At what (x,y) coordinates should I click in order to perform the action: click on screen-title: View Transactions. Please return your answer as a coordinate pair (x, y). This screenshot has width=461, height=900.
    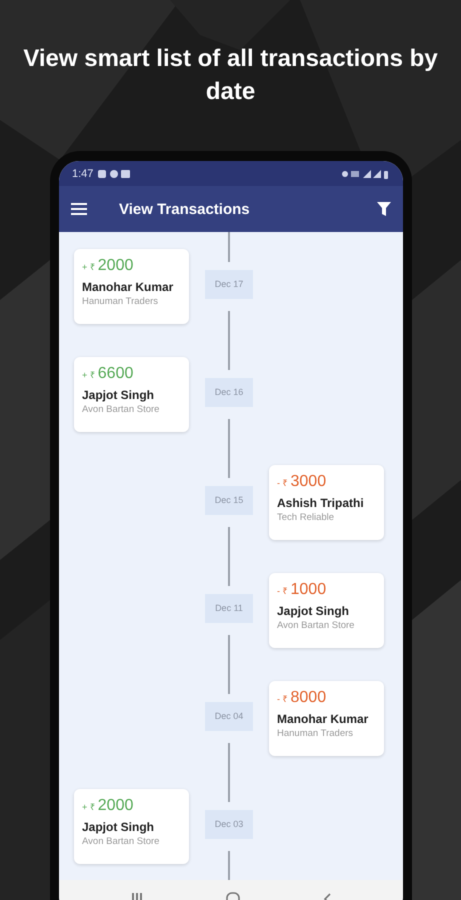
    Looking at the image, I should click on (185, 209).